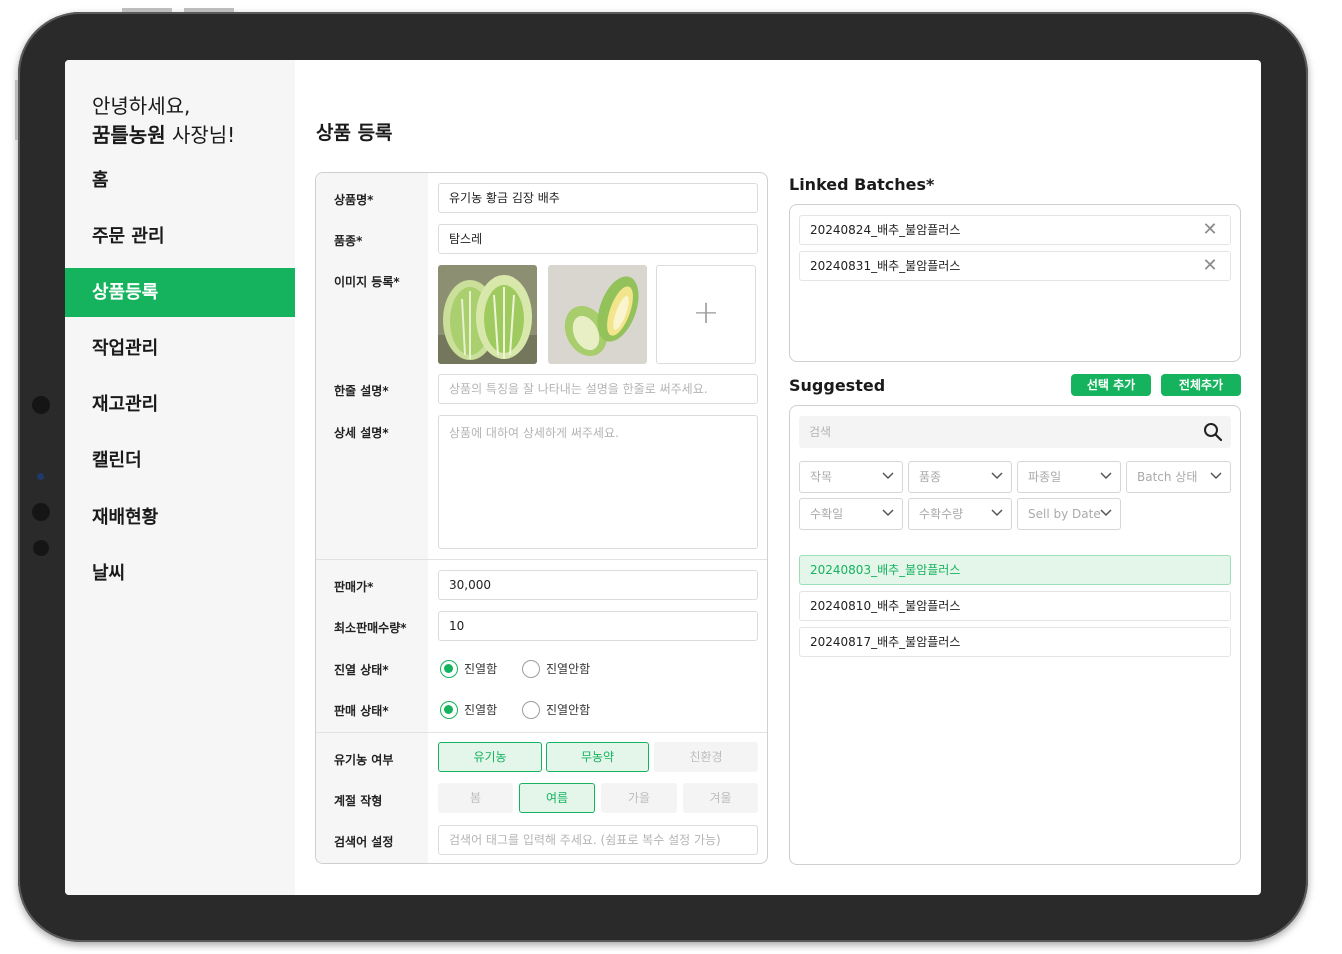 The height and width of the screenshot is (954, 1342). I want to click on sidebar-item-product-register: 상품등록, so click(180, 292).